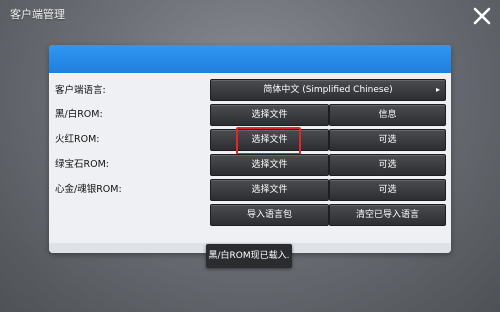 The image size is (500, 312). Describe the element at coordinates (37, 14) in the screenshot. I see `window-title: 客户端管理` at that location.